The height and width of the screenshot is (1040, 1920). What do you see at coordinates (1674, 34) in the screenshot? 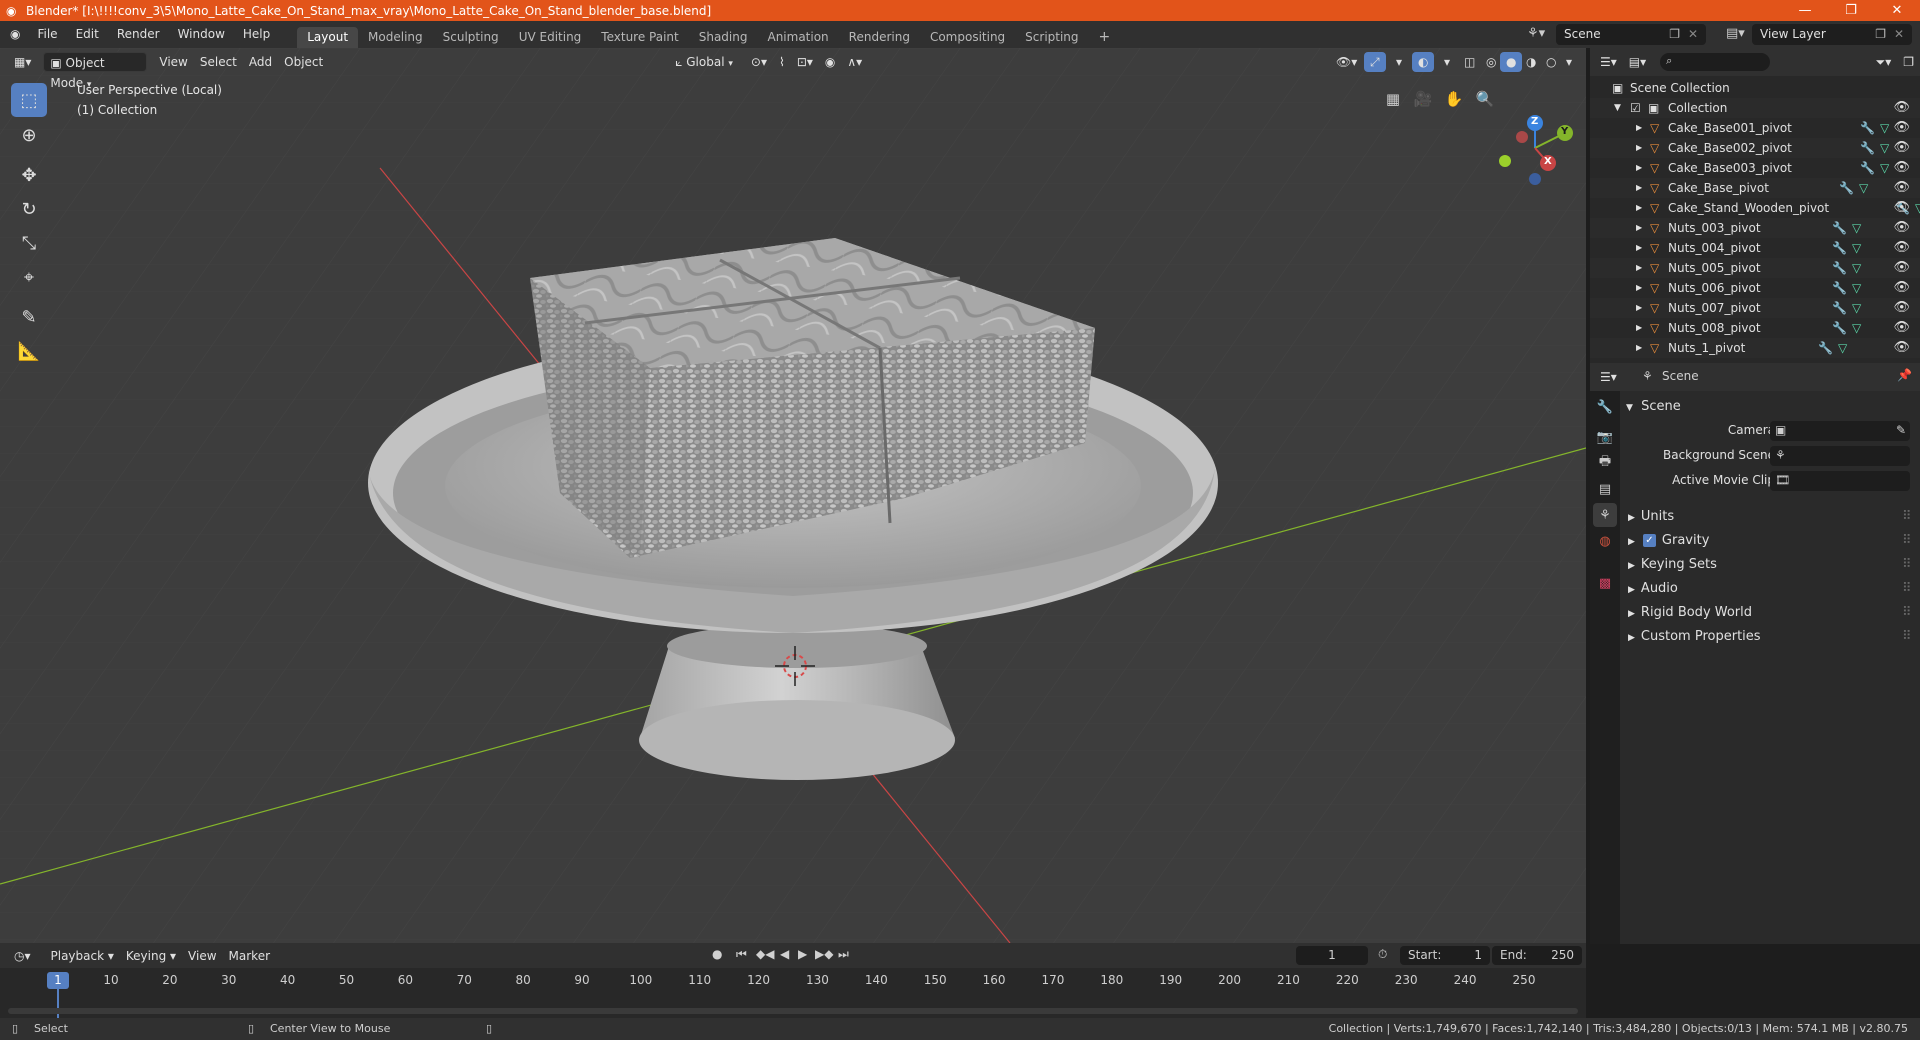
I see `new-scene-icon: ❐` at bounding box center [1674, 34].